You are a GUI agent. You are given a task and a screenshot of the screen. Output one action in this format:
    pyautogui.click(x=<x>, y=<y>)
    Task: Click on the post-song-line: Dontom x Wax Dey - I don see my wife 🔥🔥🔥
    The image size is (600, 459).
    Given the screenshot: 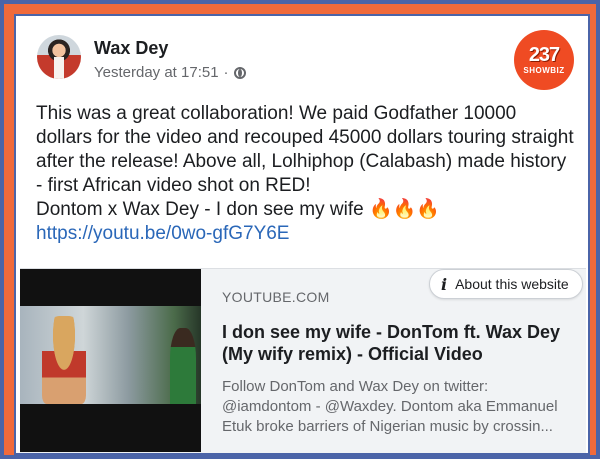 What is the action you would take?
    pyautogui.click(x=238, y=209)
    